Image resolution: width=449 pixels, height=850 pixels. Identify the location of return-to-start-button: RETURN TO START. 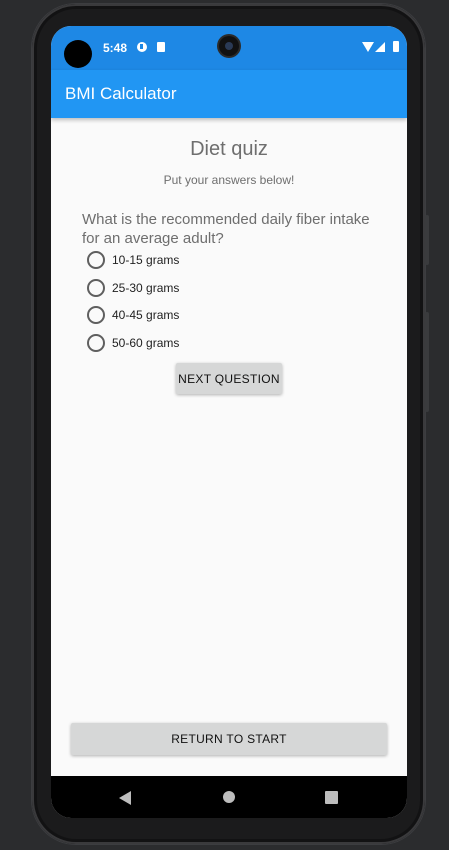
(229, 739).